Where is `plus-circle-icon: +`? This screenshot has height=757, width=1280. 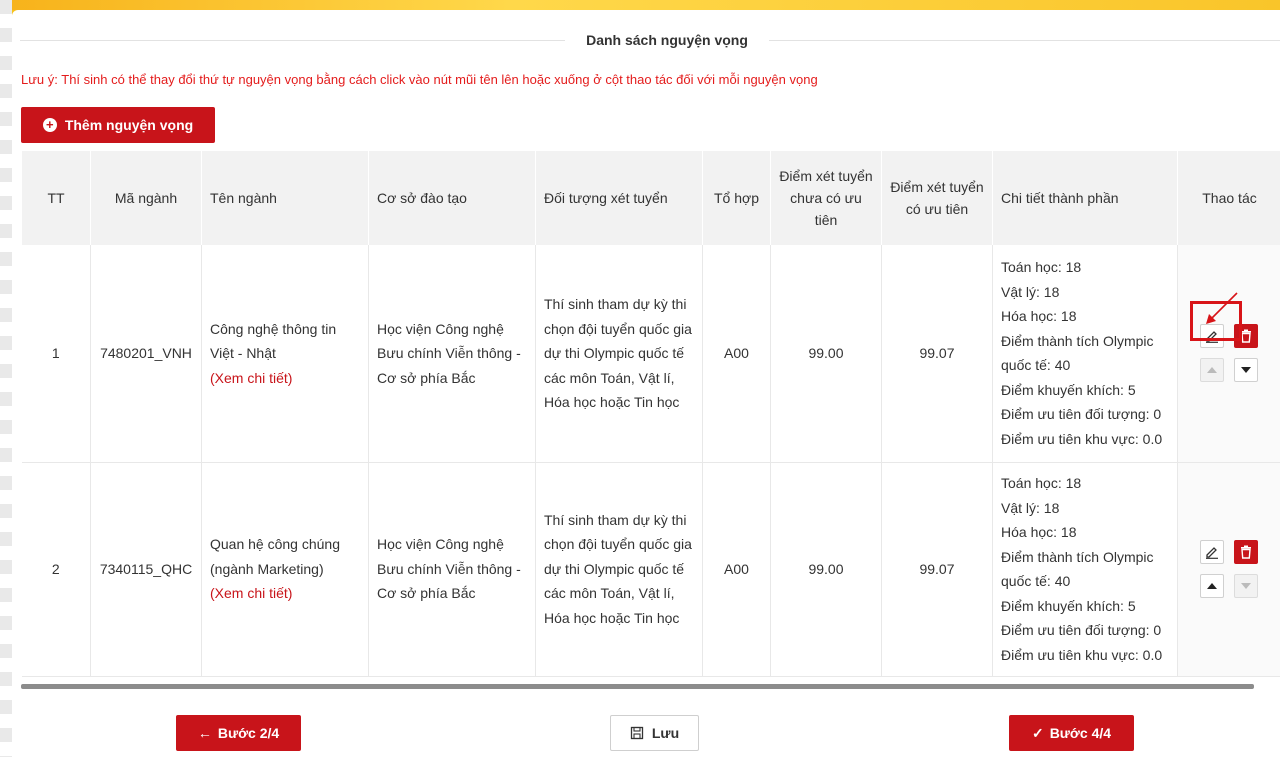 plus-circle-icon: + is located at coordinates (49, 125).